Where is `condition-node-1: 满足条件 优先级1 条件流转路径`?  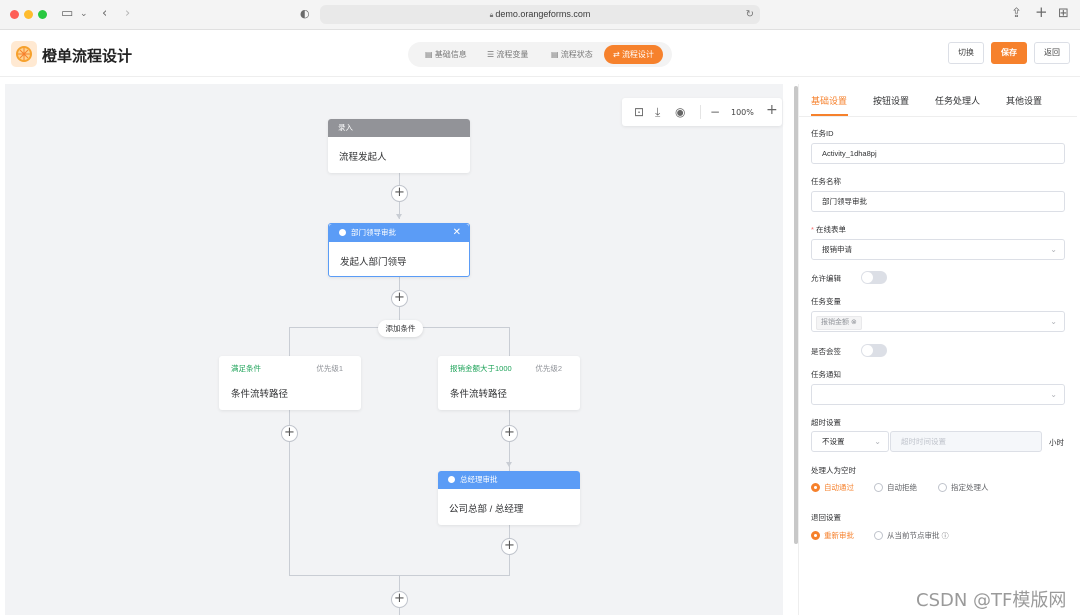 condition-node-1: 满足条件 优先级1 条件流转路径 is located at coordinates (290, 383).